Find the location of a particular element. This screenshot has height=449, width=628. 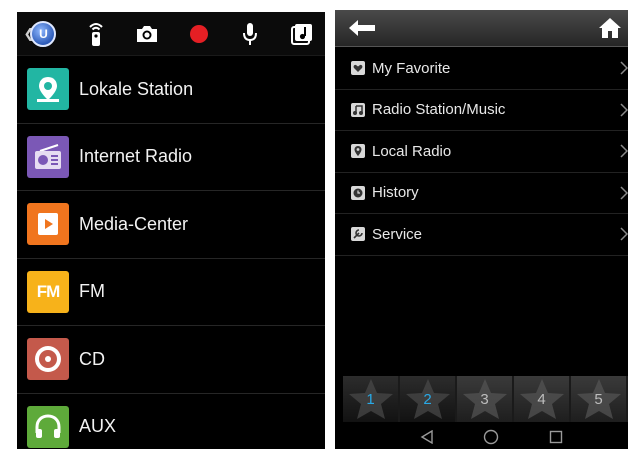

source-item-aux: AUX is located at coordinates (171, 421).